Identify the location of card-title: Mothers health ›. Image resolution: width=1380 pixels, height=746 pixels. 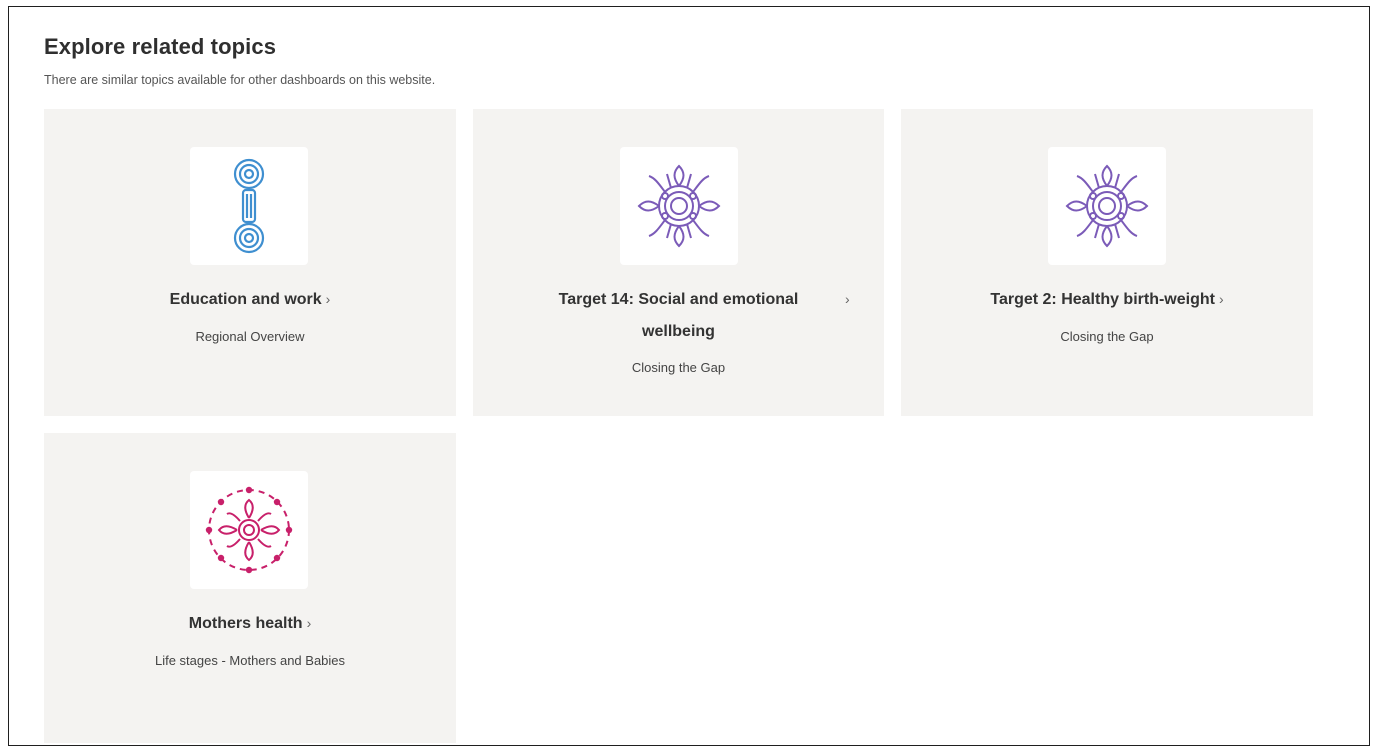
(250, 623).